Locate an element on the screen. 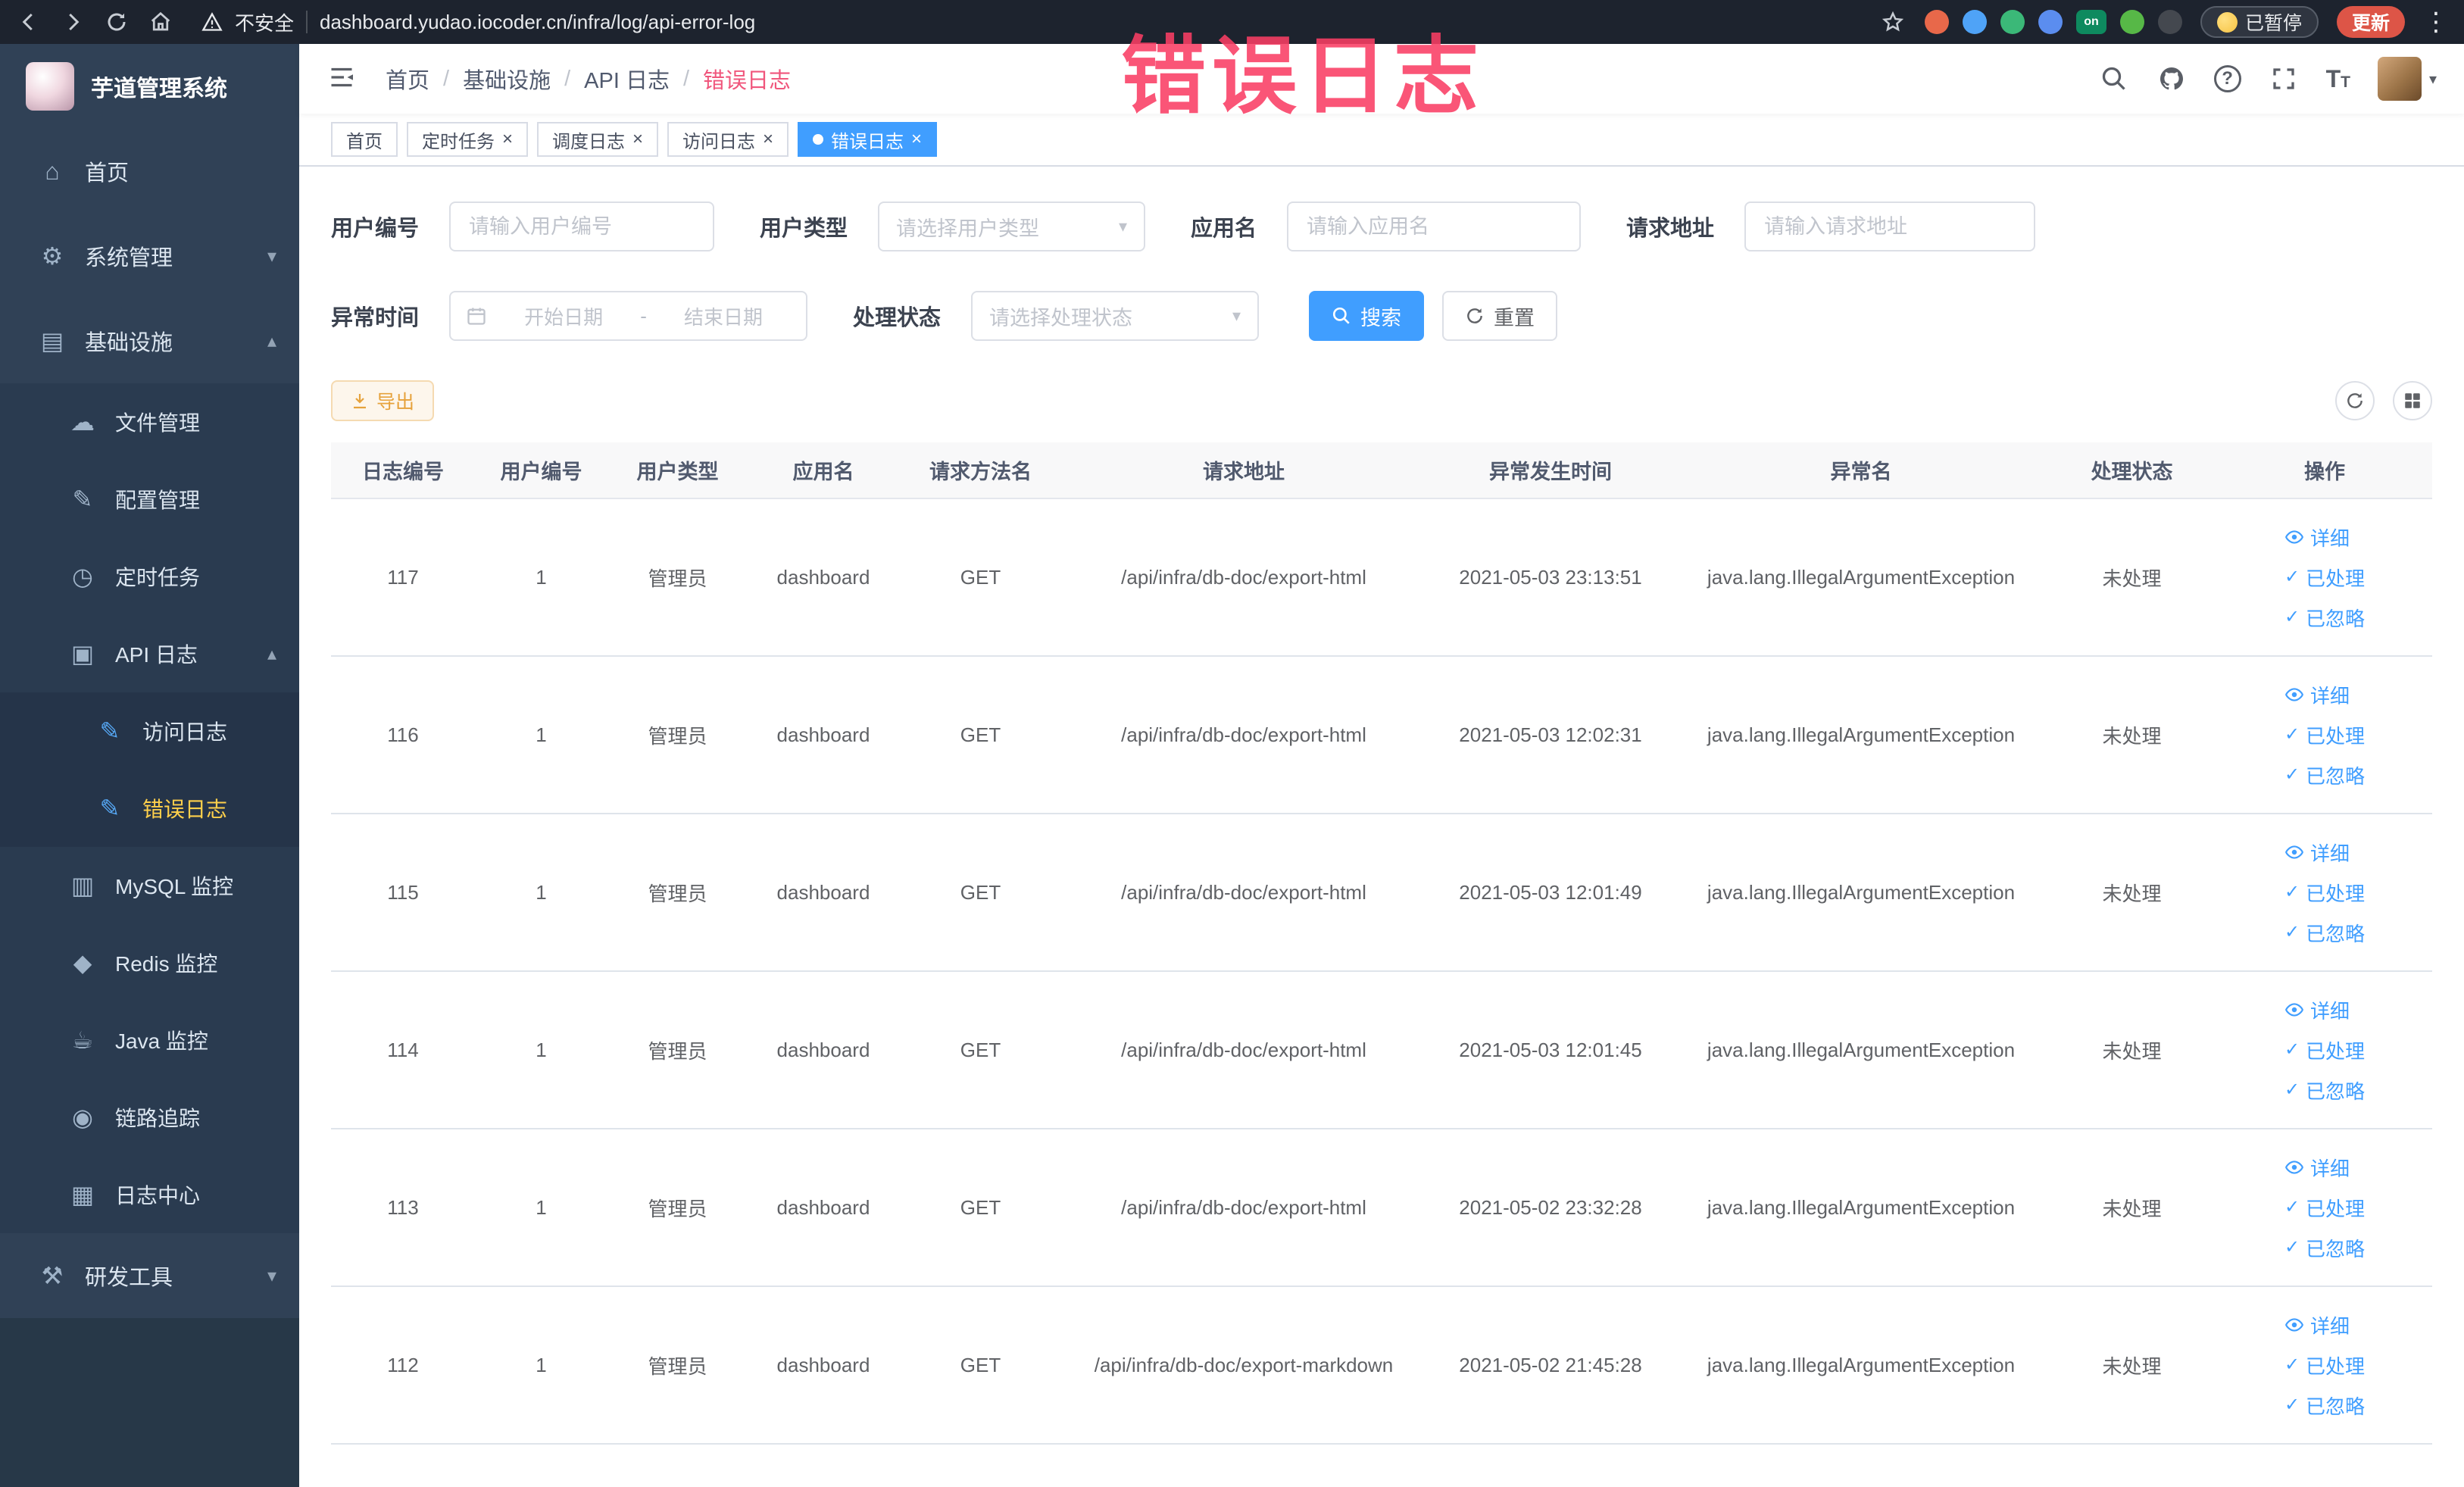  date-range-picker: 开始日期 - 结束日期 is located at coordinates (628, 316).